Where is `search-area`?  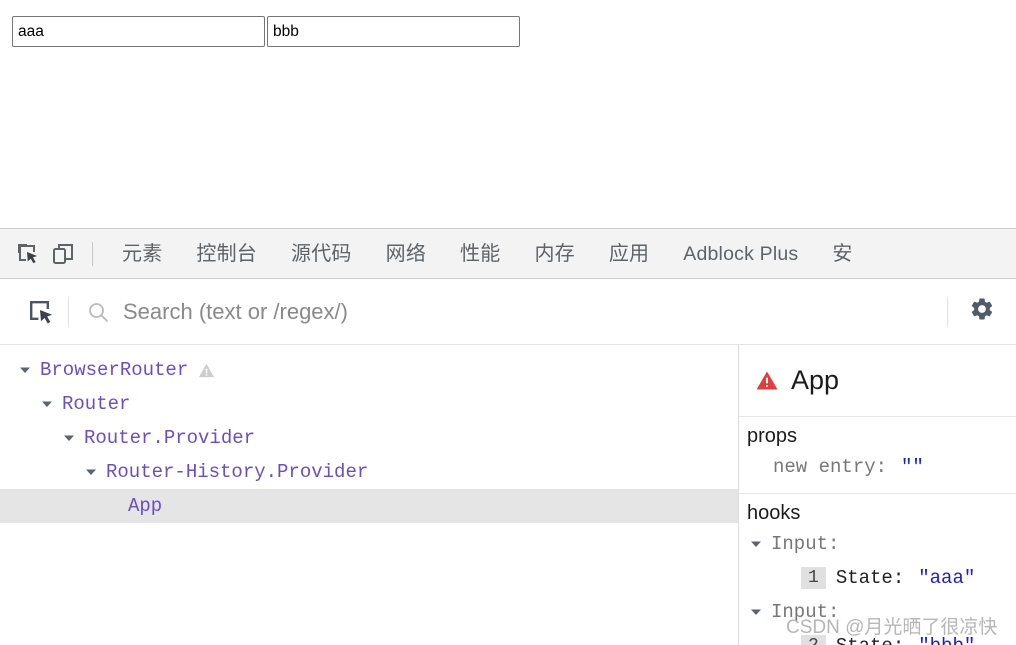
search-area is located at coordinates (508, 311).